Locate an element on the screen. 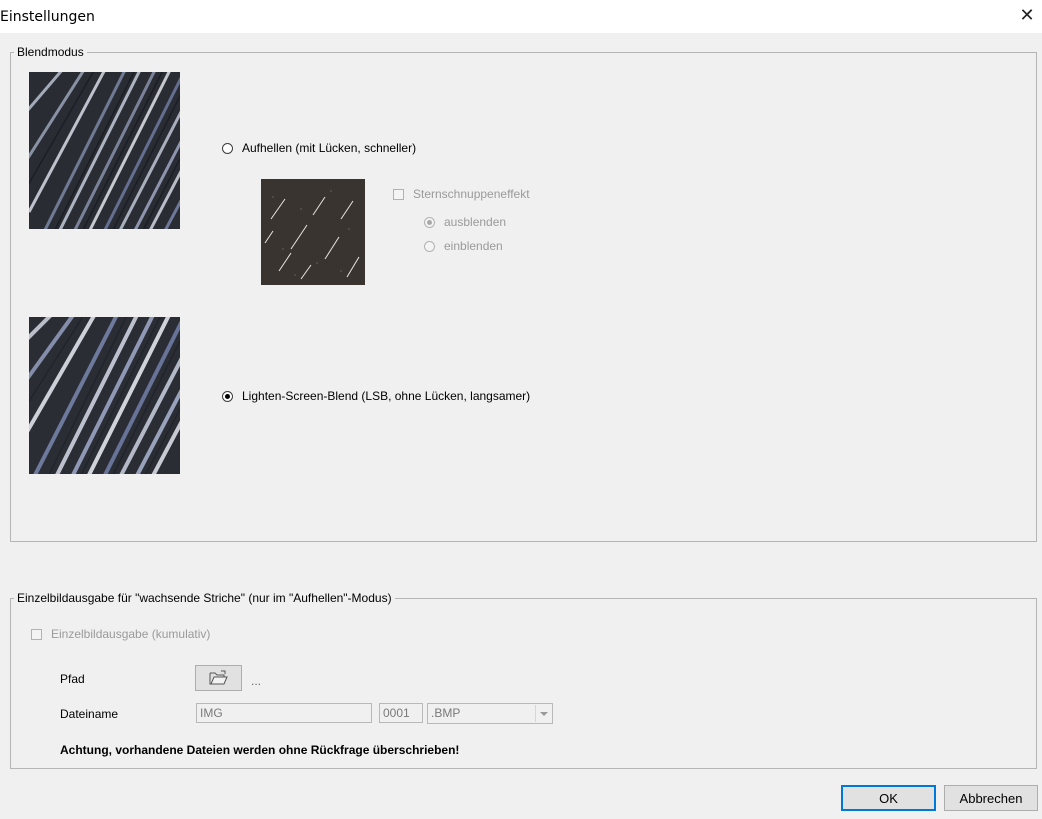 This screenshot has height=819, width=1042. folder-open-icon is located at coordinates (218, 677).